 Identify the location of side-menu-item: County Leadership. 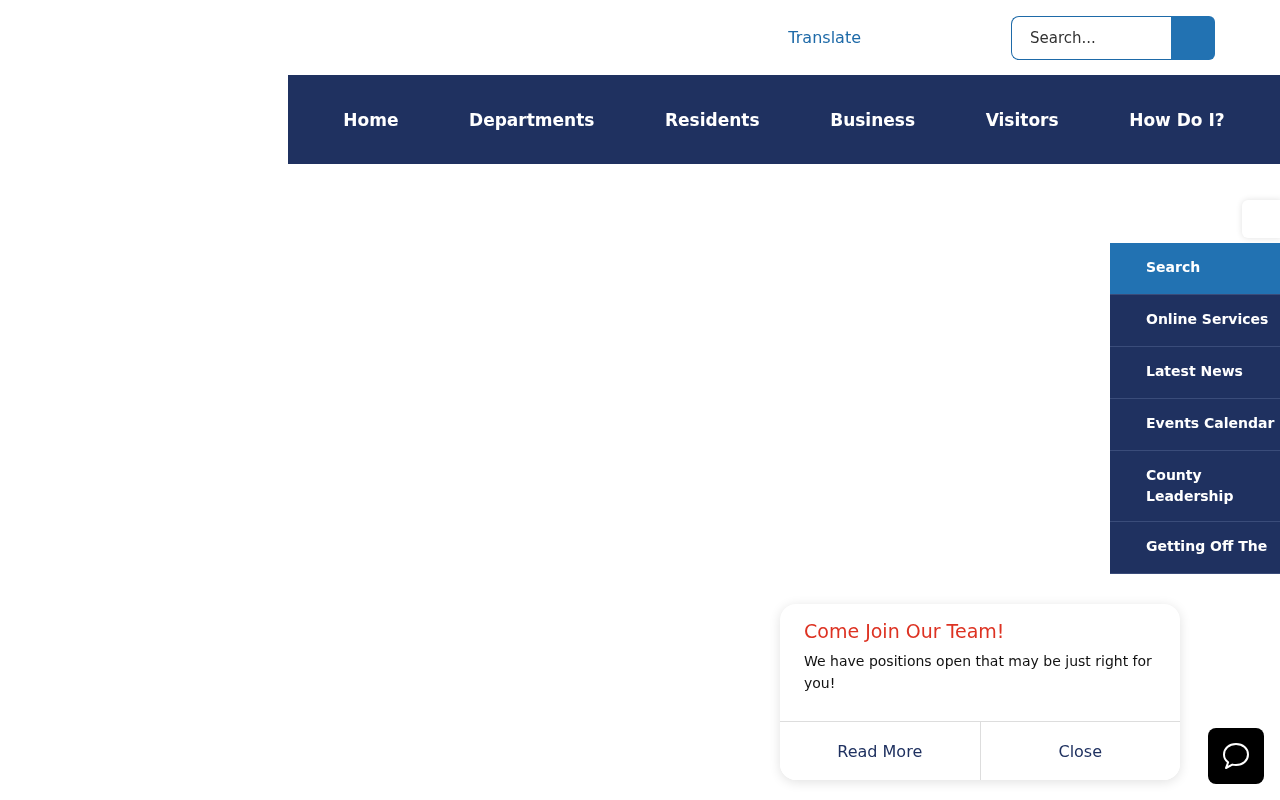
(1195, 486).